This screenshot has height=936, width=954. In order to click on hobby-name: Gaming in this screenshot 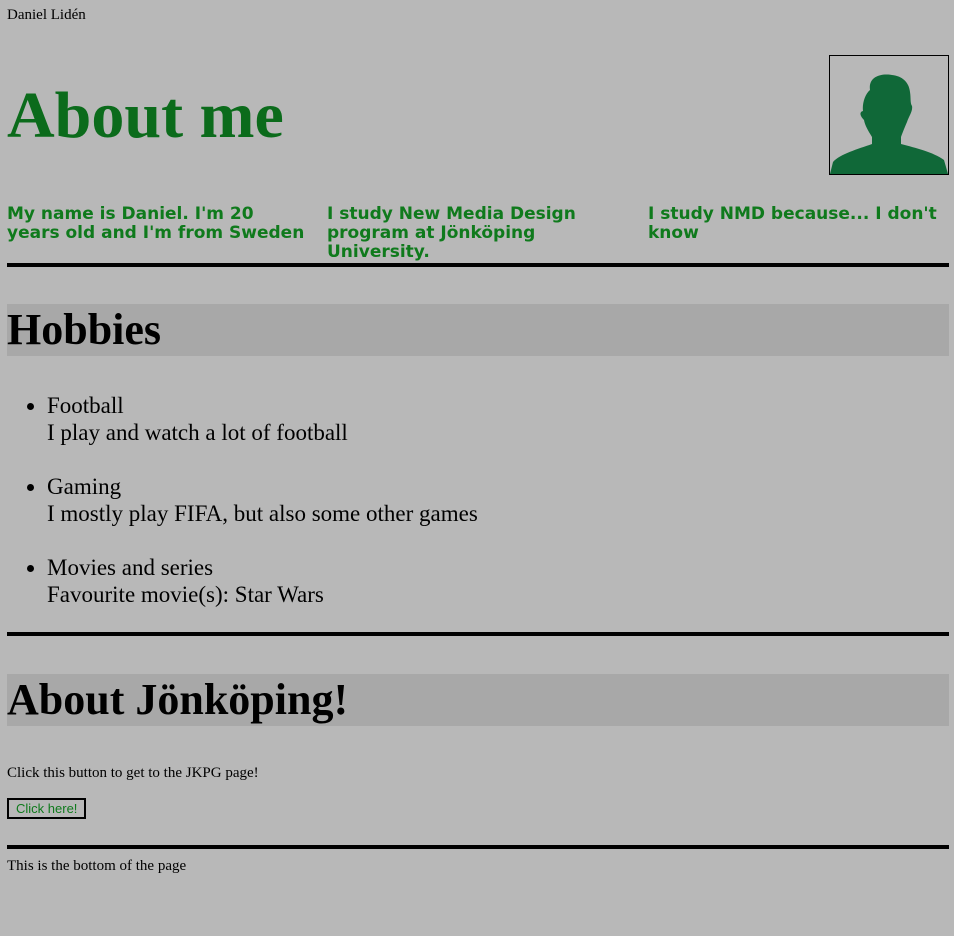, I will do `click(84, 486)`.